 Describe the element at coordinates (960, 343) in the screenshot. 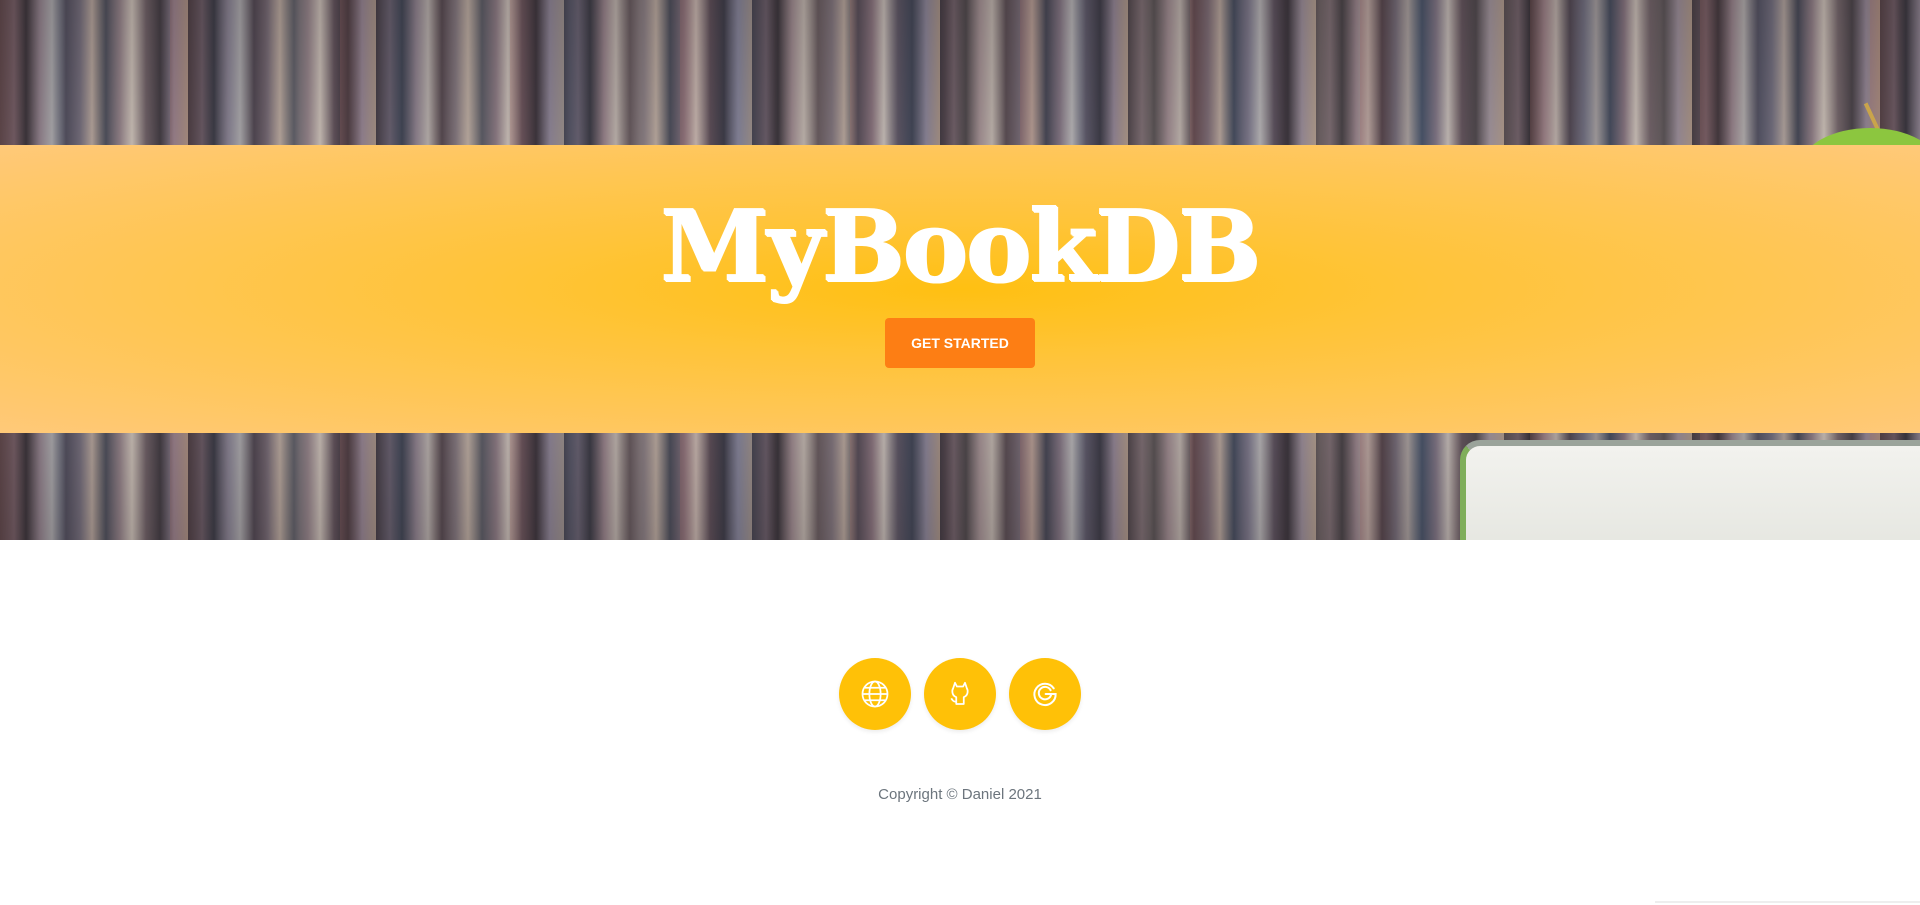

I see `get-started-button: GET STARTED` at that location.